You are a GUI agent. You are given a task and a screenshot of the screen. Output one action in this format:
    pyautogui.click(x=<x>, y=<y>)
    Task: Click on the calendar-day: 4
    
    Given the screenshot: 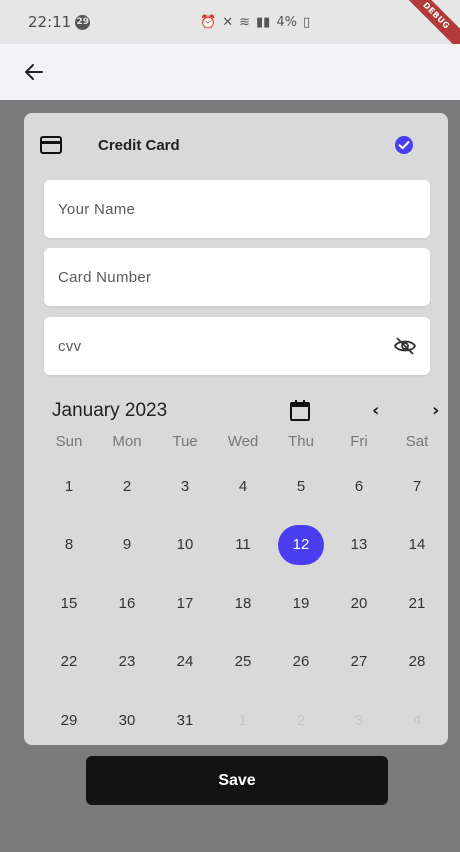 What is the action you would take?
    pyautogui.click(x=243, y=486)
    